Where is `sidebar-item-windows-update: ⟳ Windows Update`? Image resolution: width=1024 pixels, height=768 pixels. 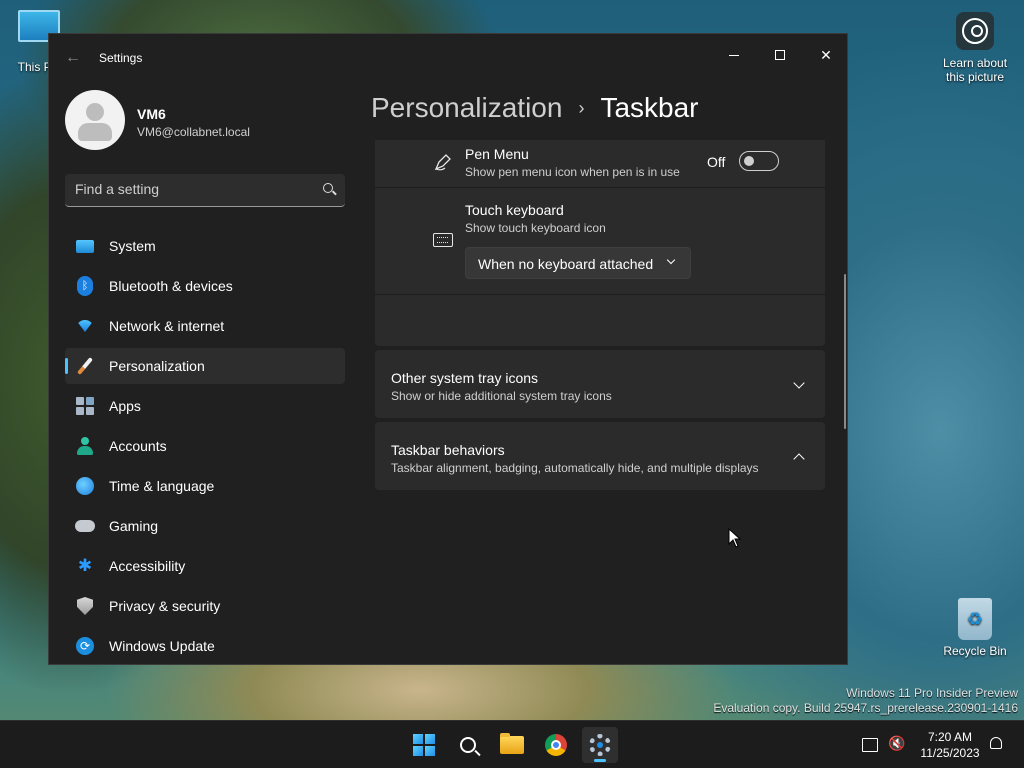 sidebar-item-windows-update: ⟳ Windows Update is located at coordinates (205, 646).